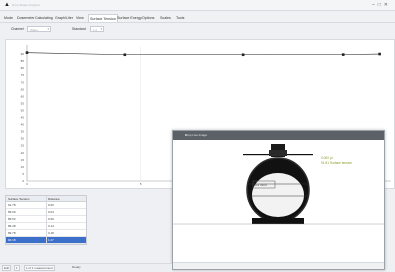 This screenshot has width=395, height=272. I want to click on status-page: 1, so click(17, 268).